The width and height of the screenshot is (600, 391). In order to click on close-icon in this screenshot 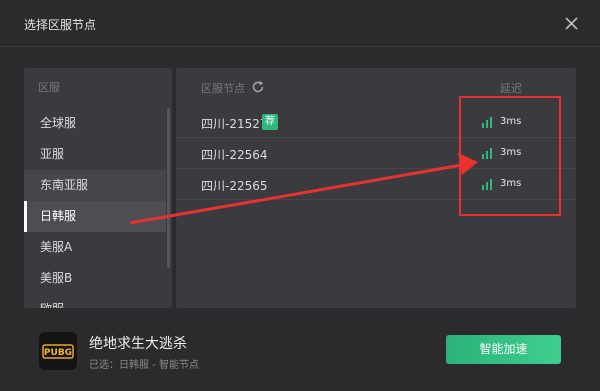, I will do `click(571, 23)`.